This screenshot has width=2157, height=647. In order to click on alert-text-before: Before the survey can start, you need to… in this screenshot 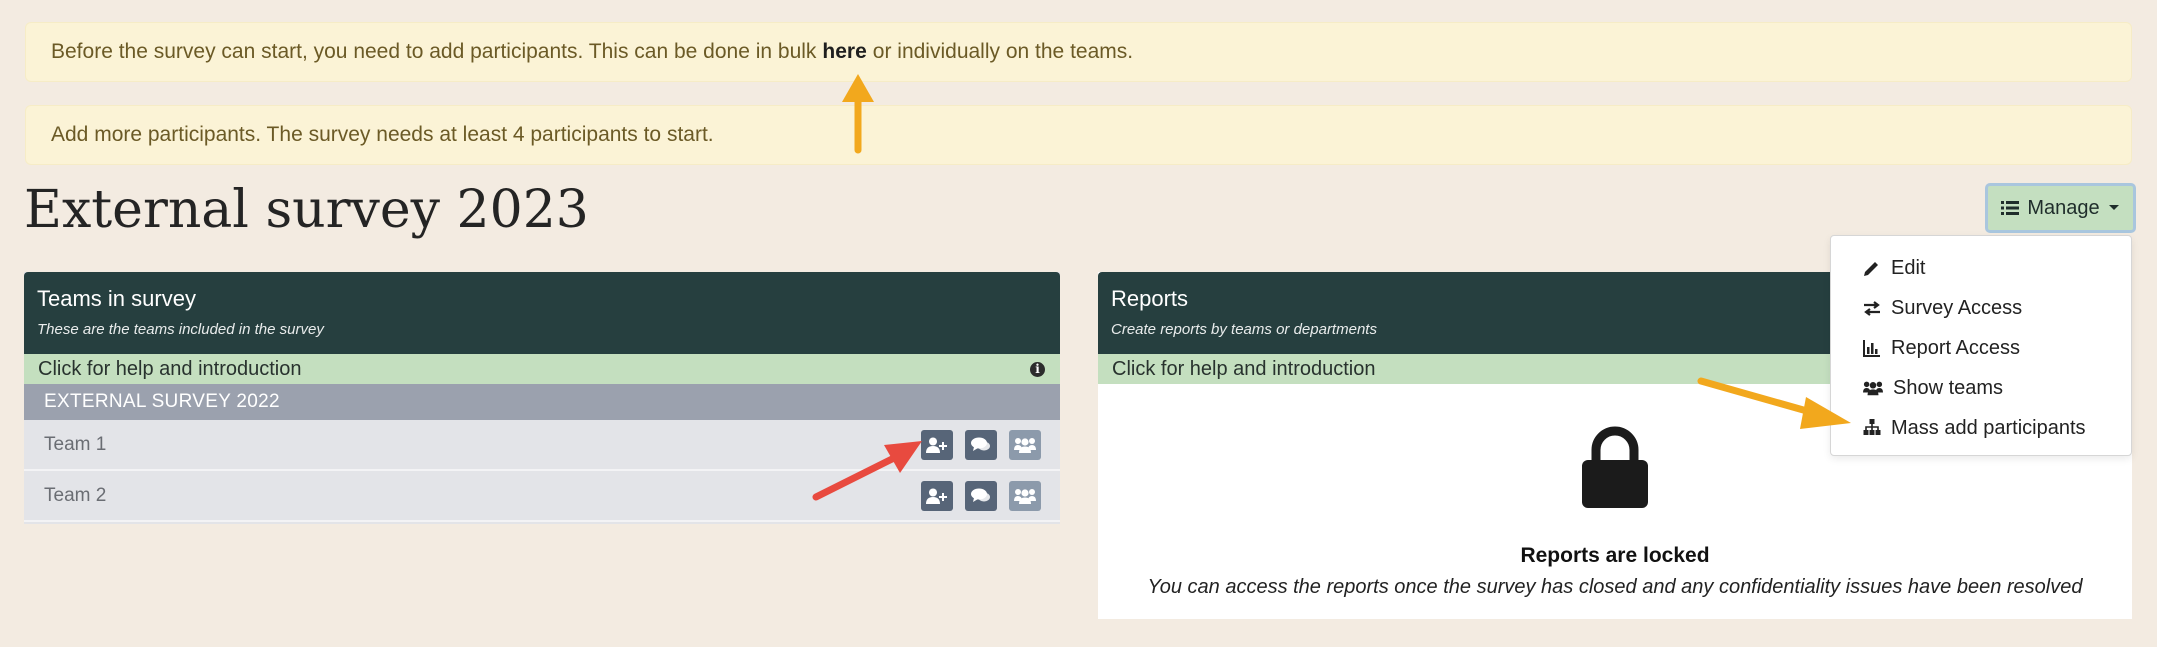, I will do `click(434, 51)`.